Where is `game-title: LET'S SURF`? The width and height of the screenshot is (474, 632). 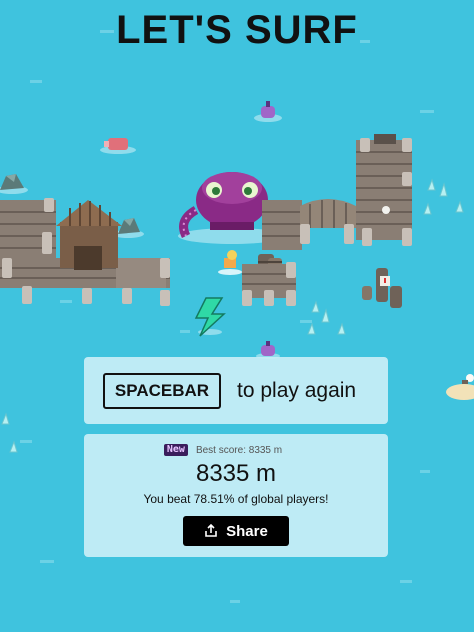
game-title: LET'S SURF is located at coordinates (237, 30).